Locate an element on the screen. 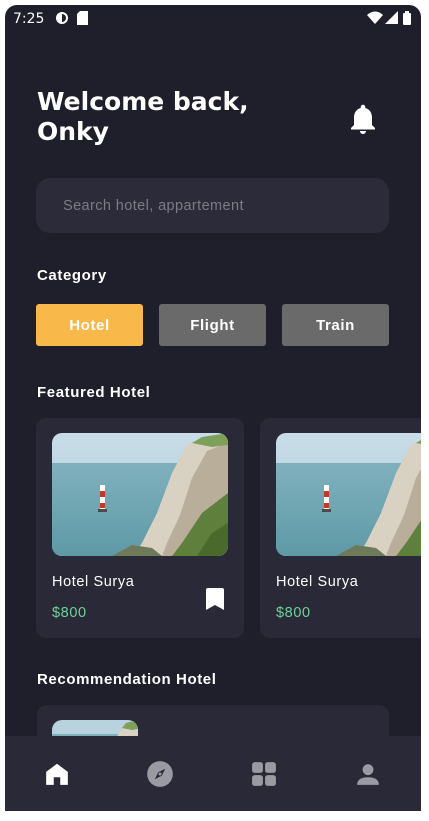 The image size is (429, 821). battery-icon is located at coordinates (407, 18).